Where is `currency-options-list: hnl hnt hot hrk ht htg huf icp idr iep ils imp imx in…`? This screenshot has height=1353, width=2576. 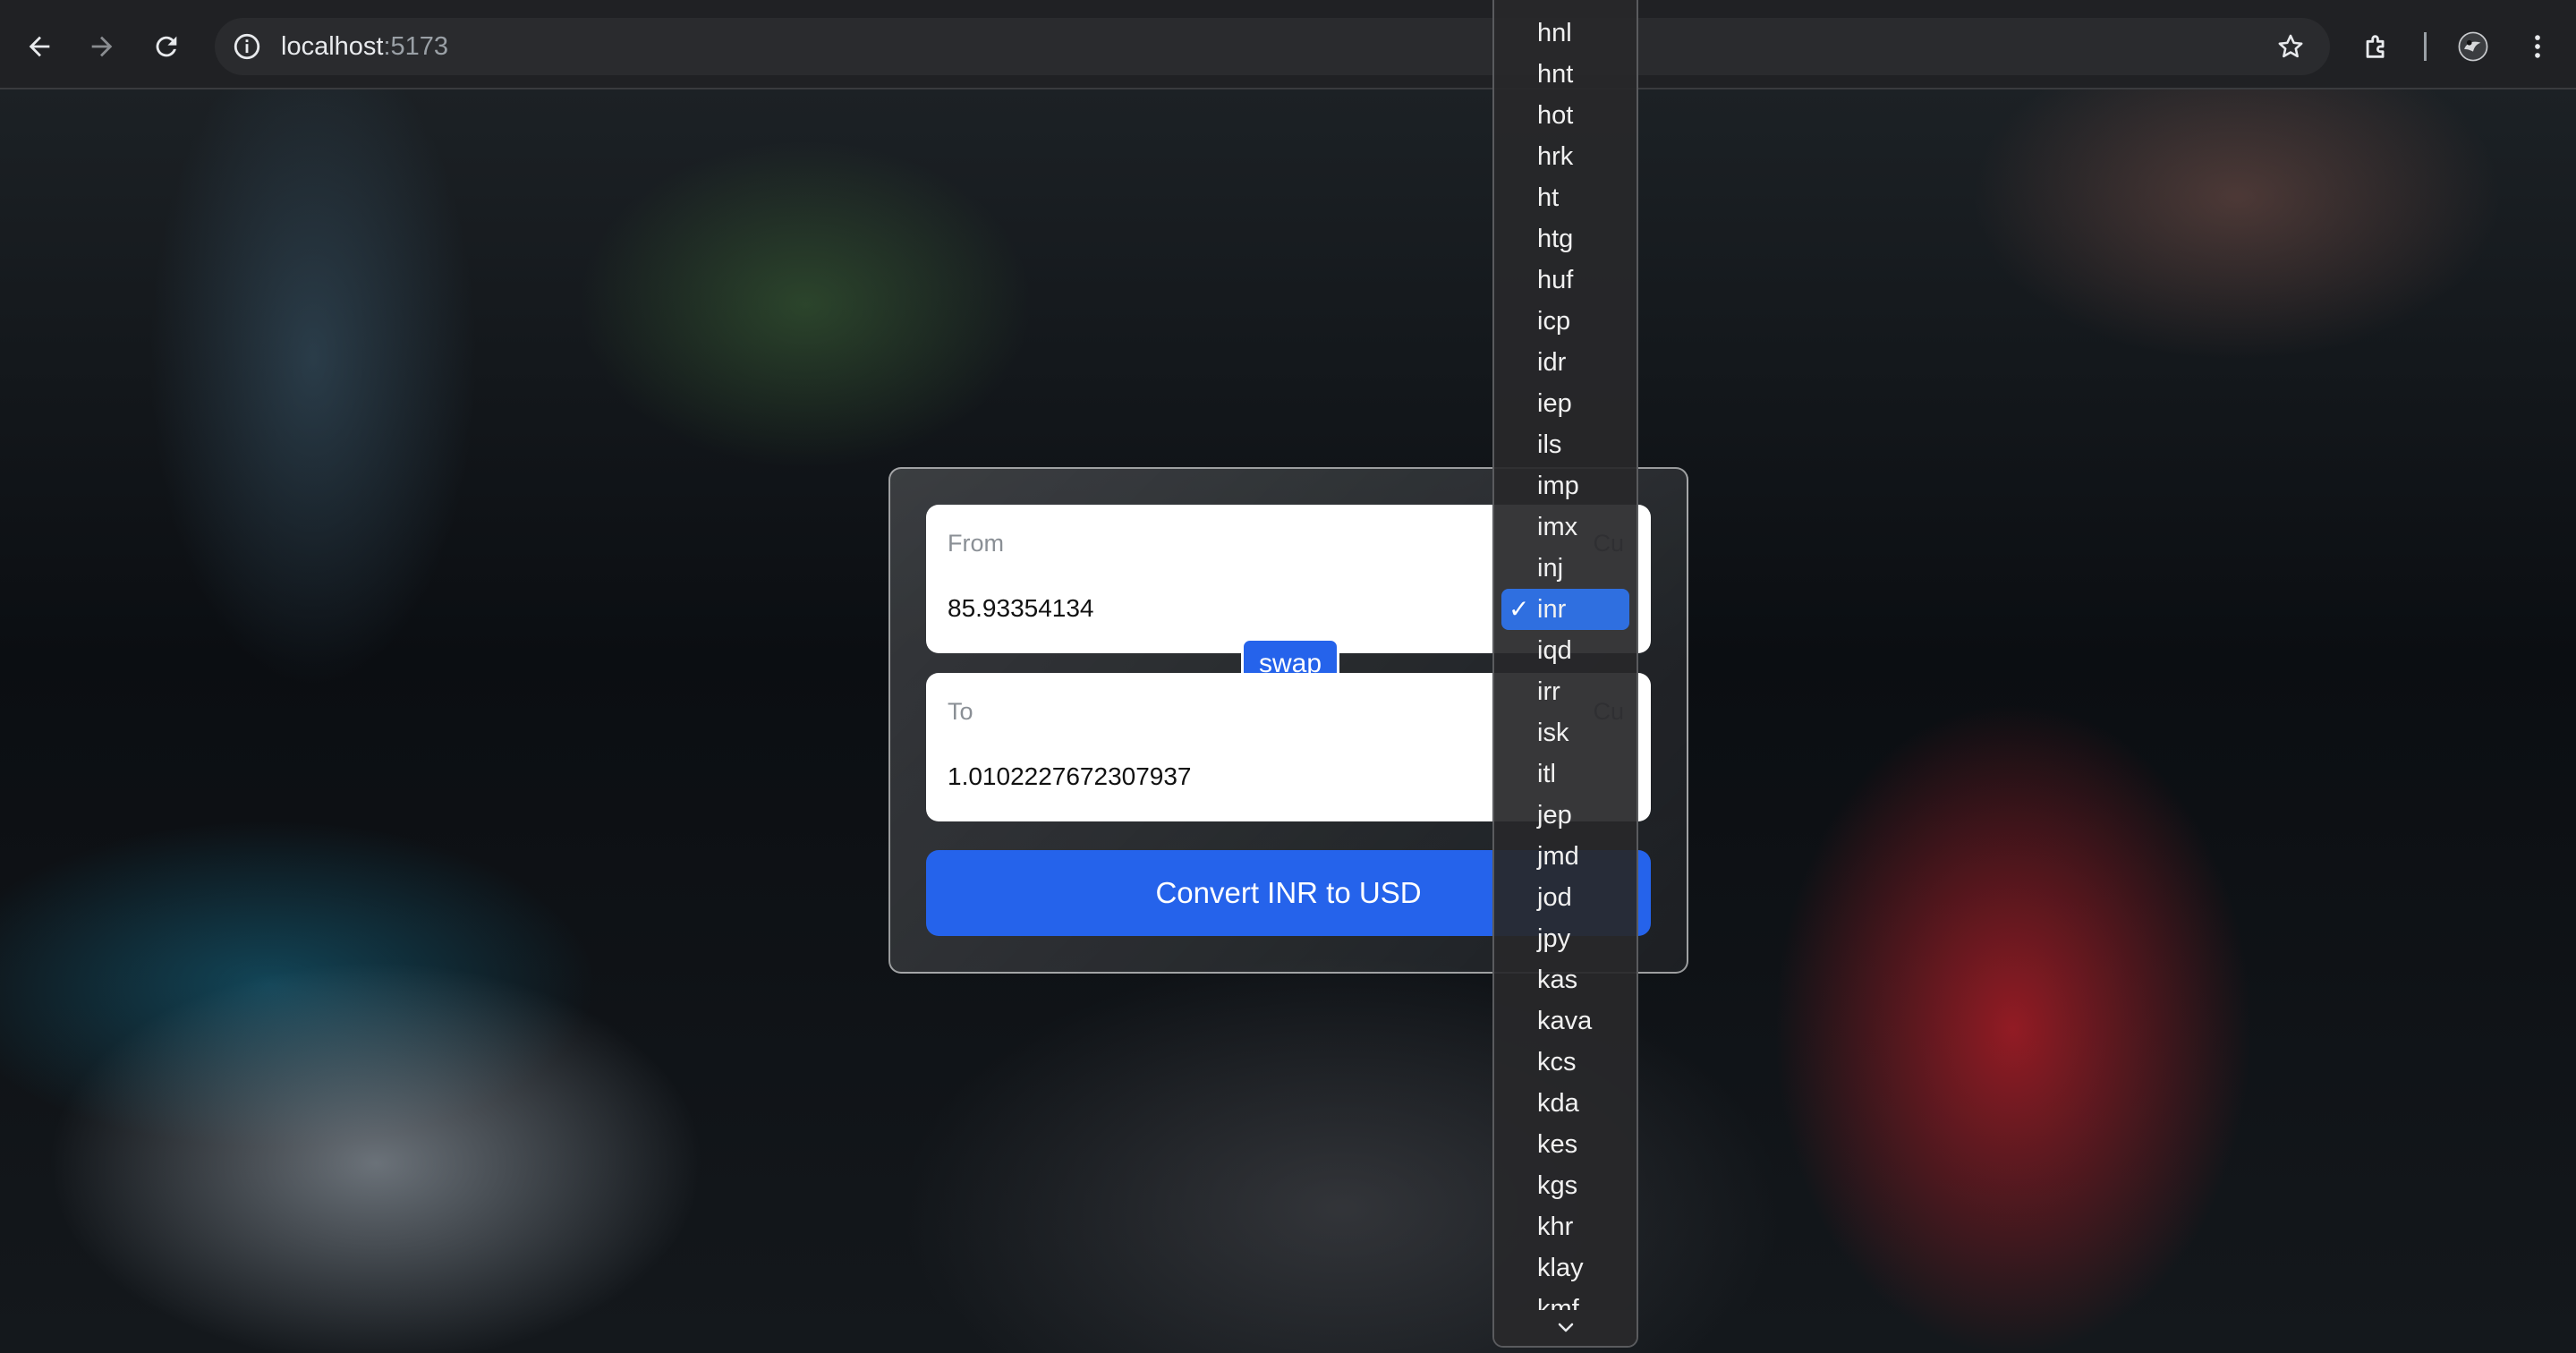 currency-options-list: hnl hnt hot hrk ht htg huf icp idr iep ils imp imx in… is located at coordinates (1565, 661).